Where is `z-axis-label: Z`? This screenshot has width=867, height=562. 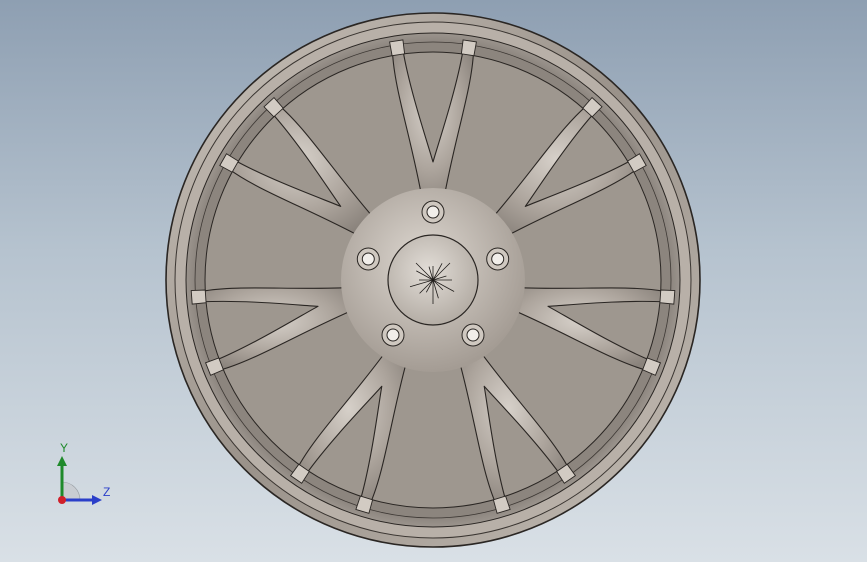 z-axis-label: Z is located at coordinates (107, 492).